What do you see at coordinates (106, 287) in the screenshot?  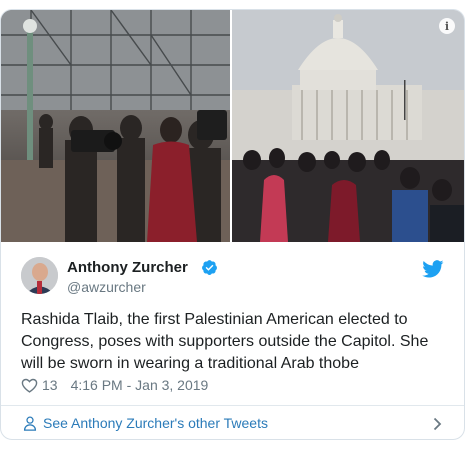 I see `author-handle: @awzurcher` at bounding box center [106, 287].